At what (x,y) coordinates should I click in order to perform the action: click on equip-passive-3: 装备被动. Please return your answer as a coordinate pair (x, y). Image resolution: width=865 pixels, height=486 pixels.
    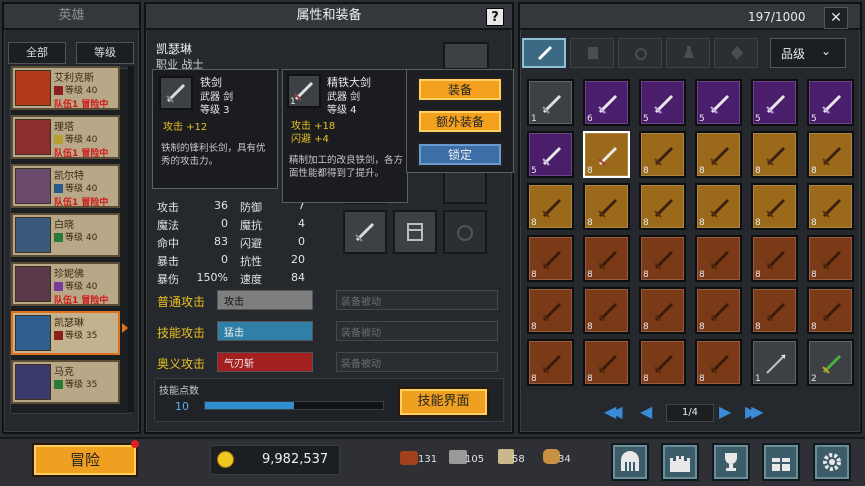
    Looking at the image, I should click on (417, 362).